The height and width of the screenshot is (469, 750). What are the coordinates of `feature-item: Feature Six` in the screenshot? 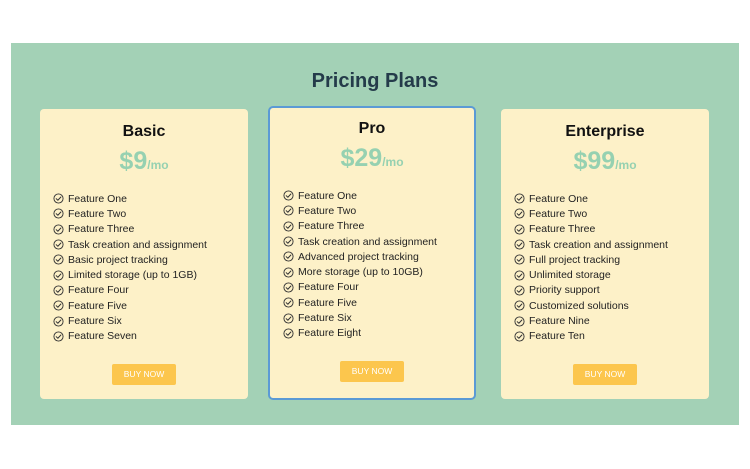 It's located at (130, 320).